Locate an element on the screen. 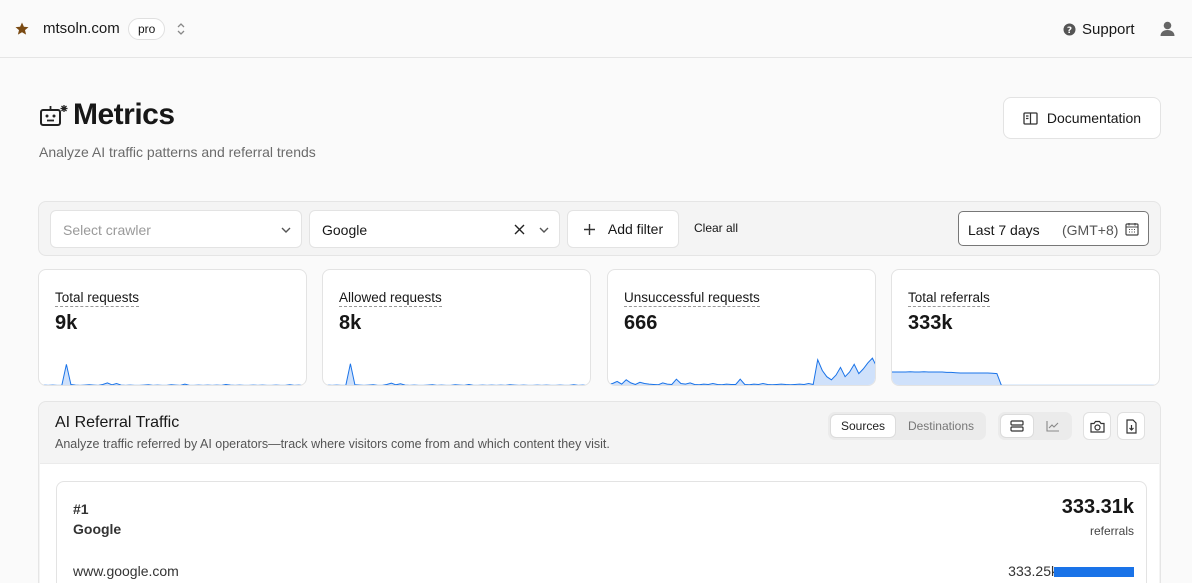 This screenshot has width=1192, height=583. documentation-label: Documentation is located at coordinates (1094, 118).